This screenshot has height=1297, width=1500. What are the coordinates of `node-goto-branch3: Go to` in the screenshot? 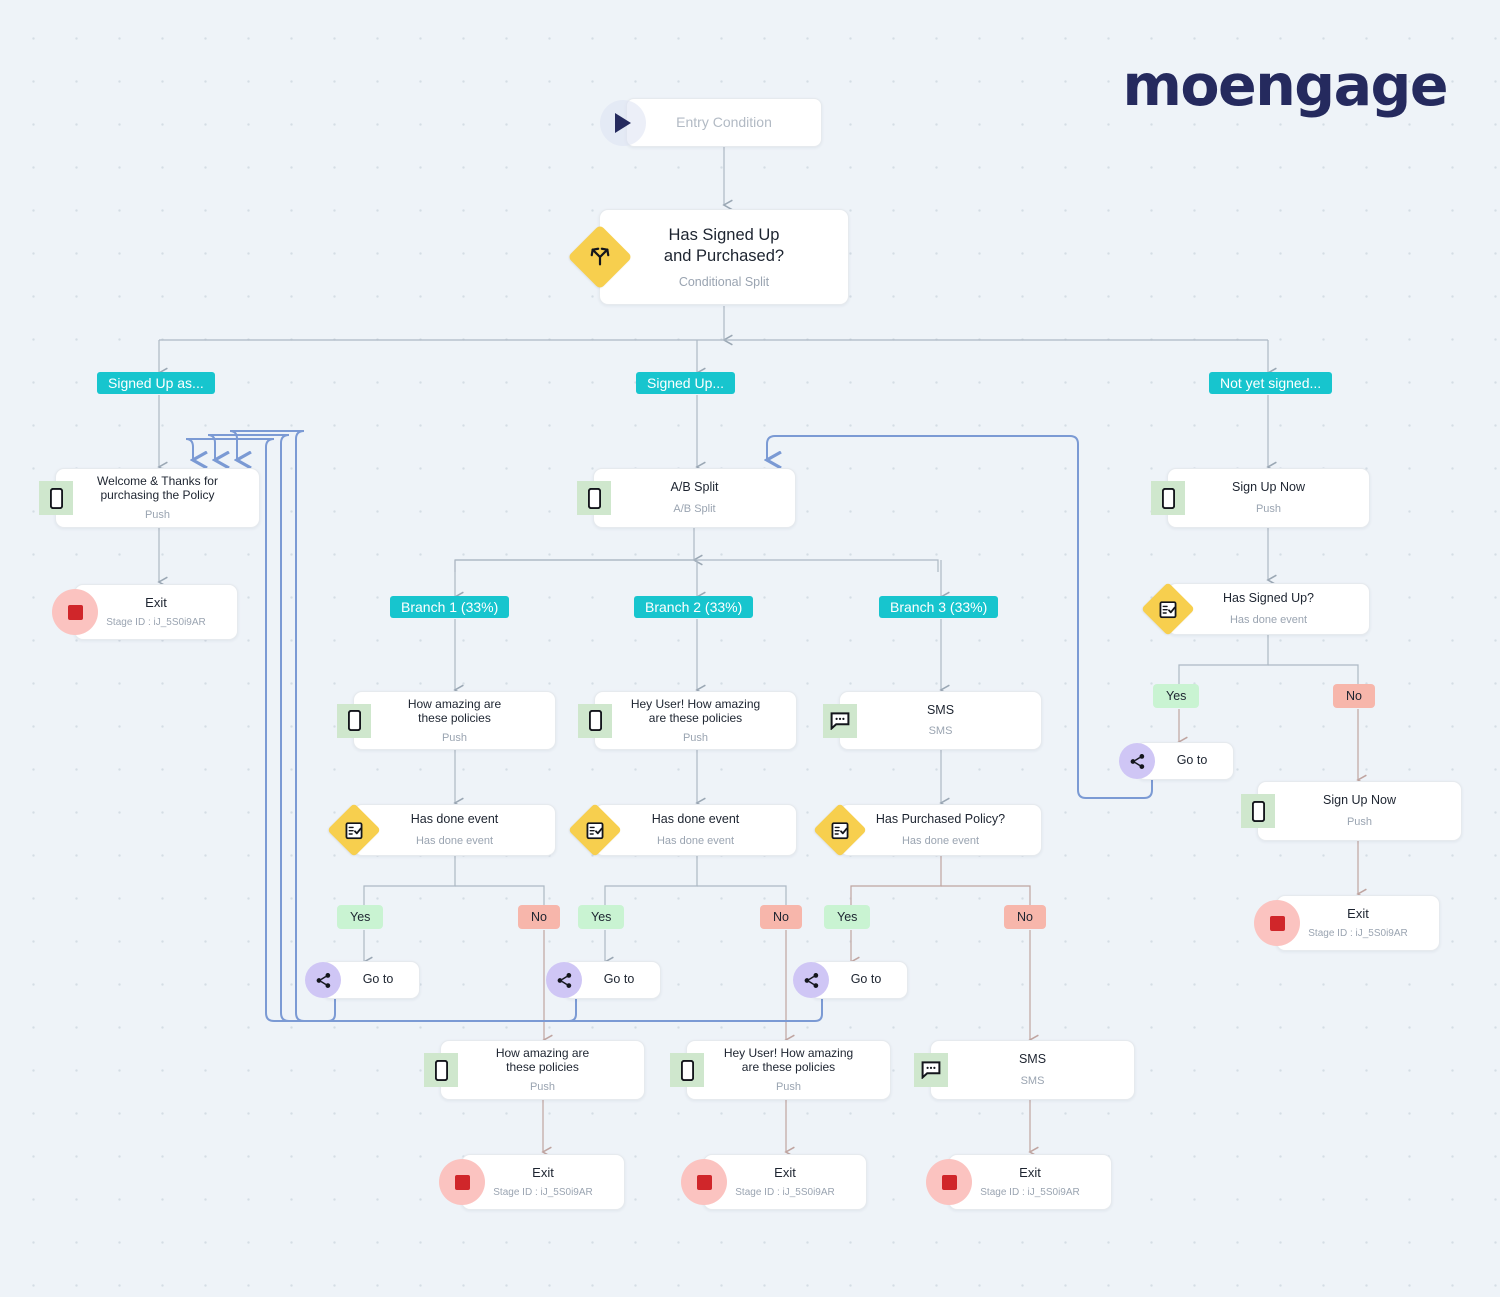 It's located at (850, 980).